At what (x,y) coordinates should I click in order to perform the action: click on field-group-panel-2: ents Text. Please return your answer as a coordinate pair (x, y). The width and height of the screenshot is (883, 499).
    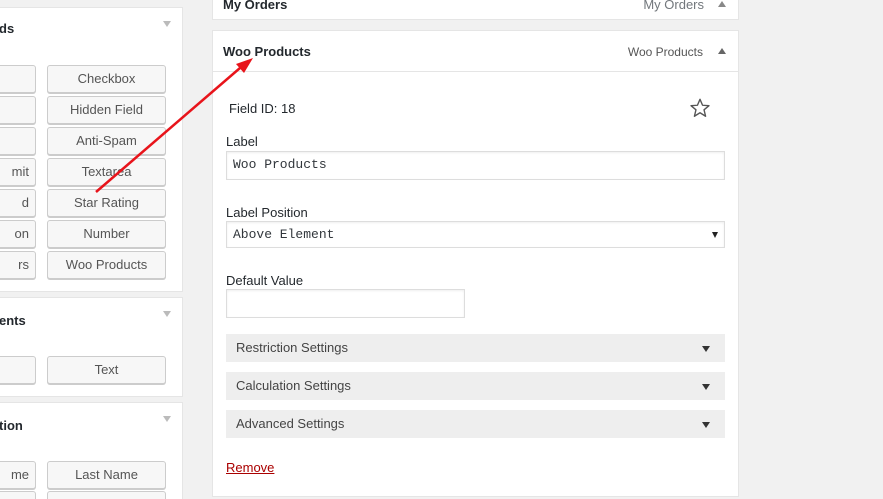
    Looking at the image, I should click on (91, 347).